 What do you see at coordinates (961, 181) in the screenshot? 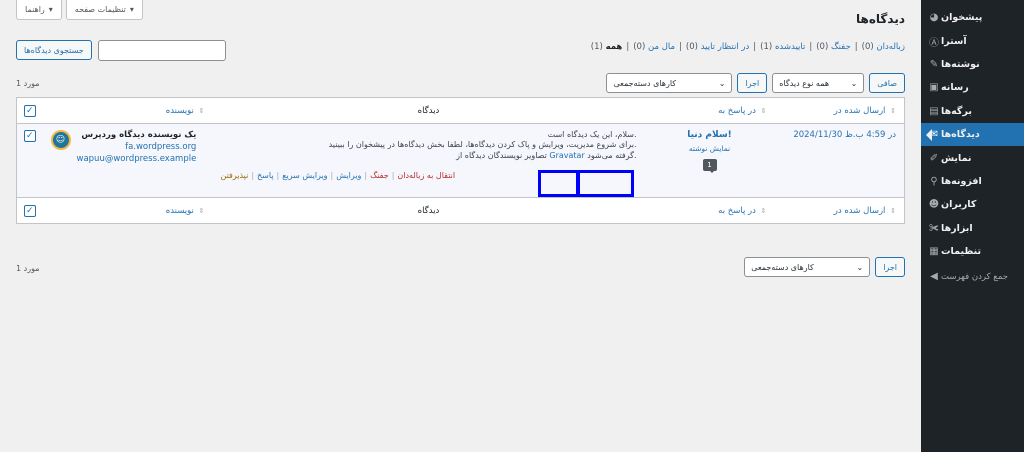
I see `sidebar-item-label: افزونه‌ها` at bounding box center [961, 181].